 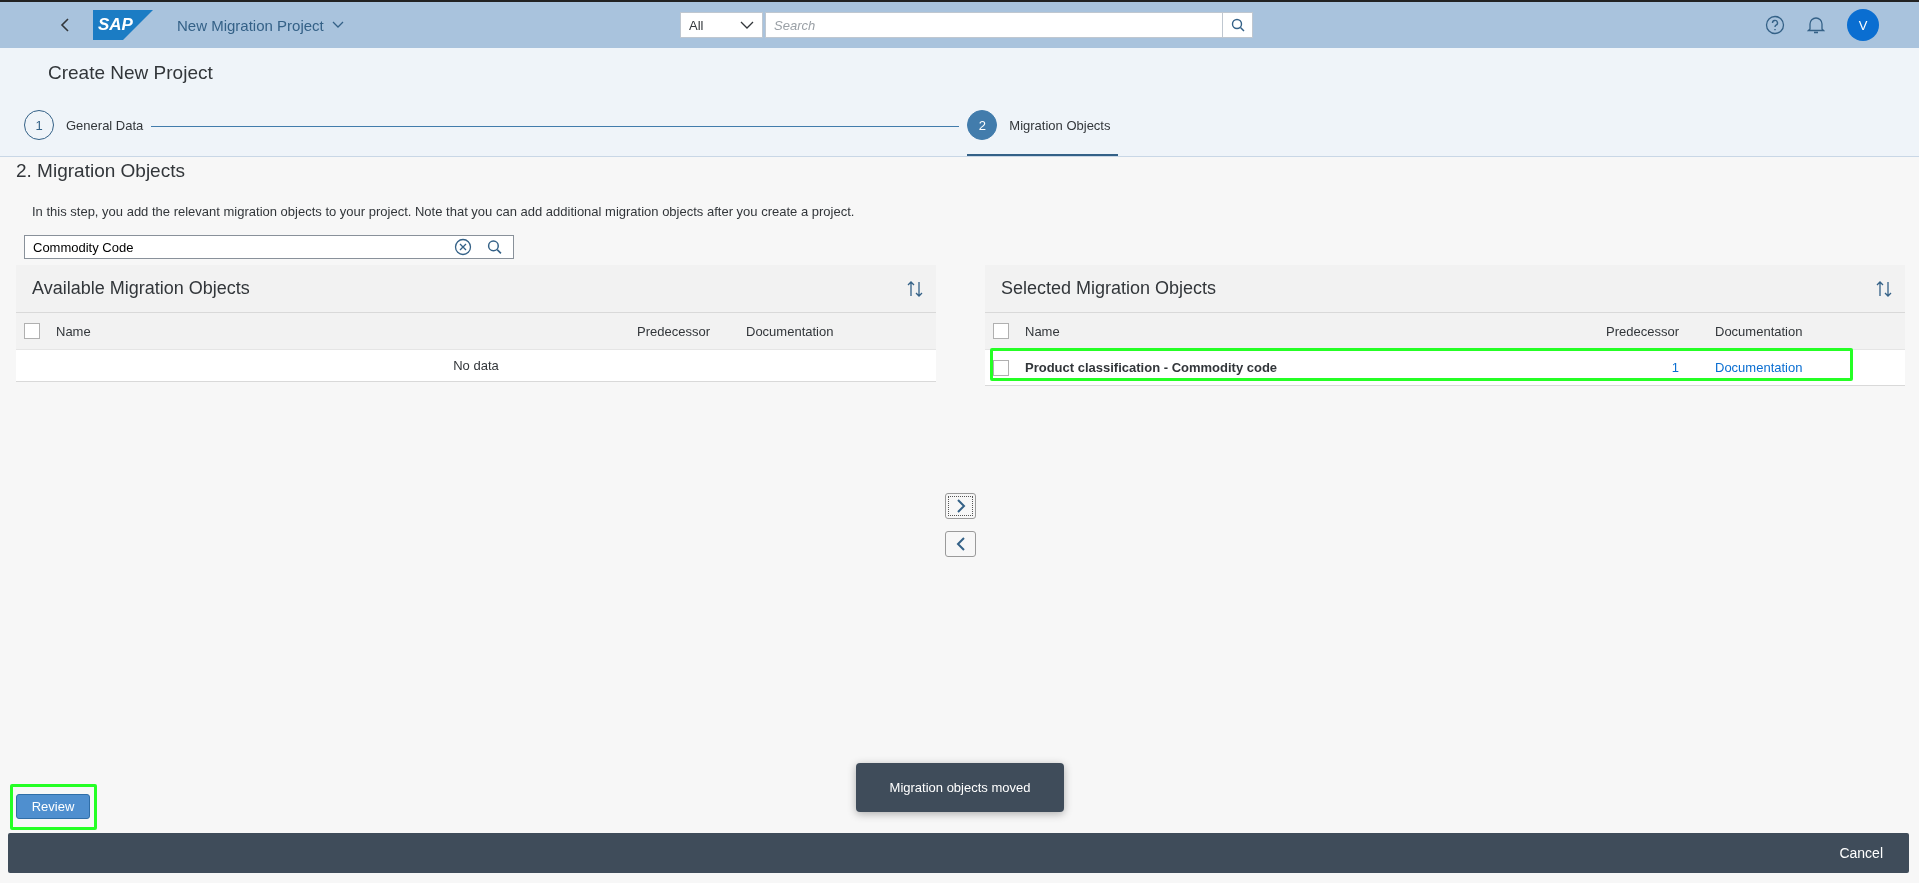 What do you see at coordinates (1816, 25) in the screenshot?
I see `notification-bell-icon` at bounding box center [1816, 25].